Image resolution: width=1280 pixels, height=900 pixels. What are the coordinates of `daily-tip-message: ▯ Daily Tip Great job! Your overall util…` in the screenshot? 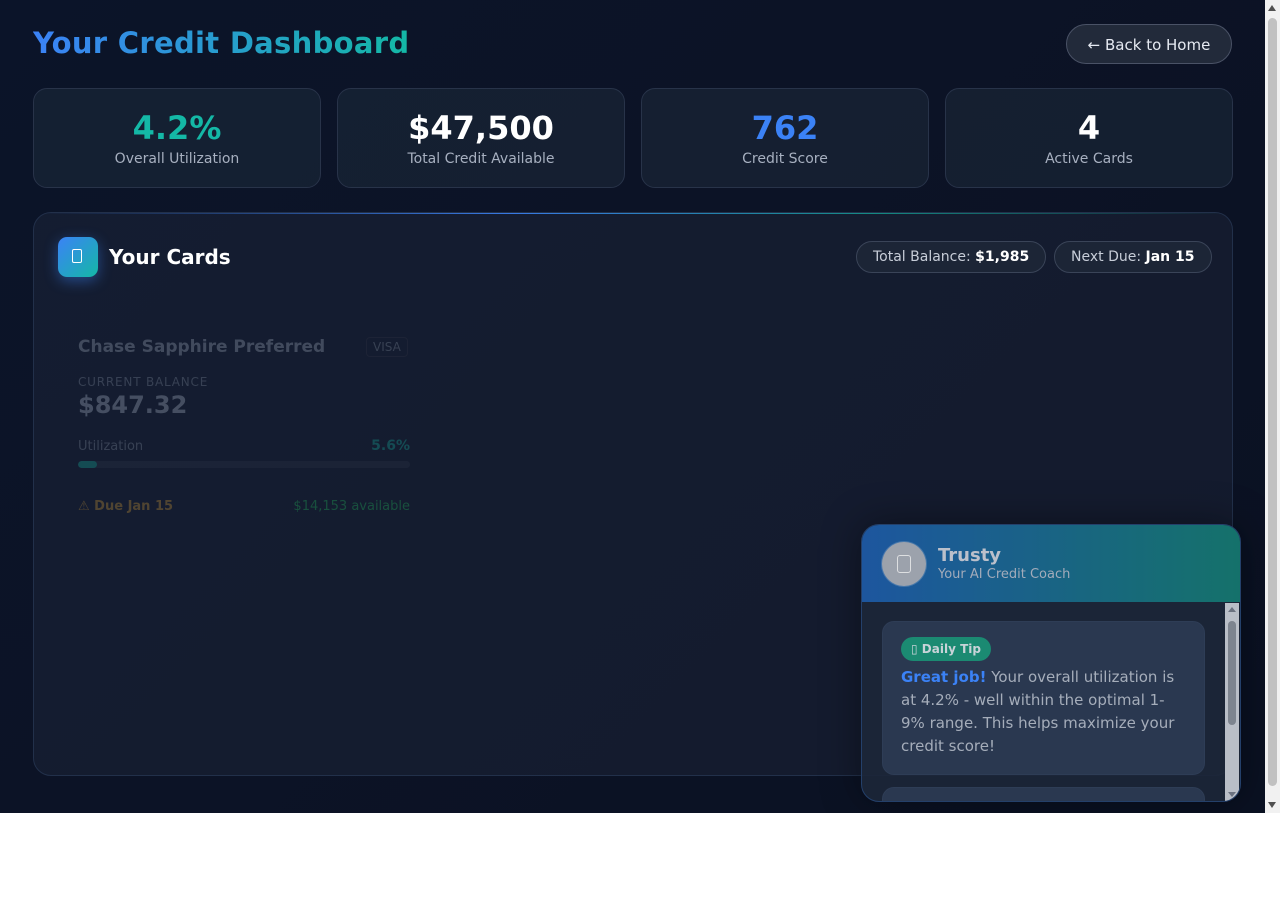 It's located at (1043, 698).